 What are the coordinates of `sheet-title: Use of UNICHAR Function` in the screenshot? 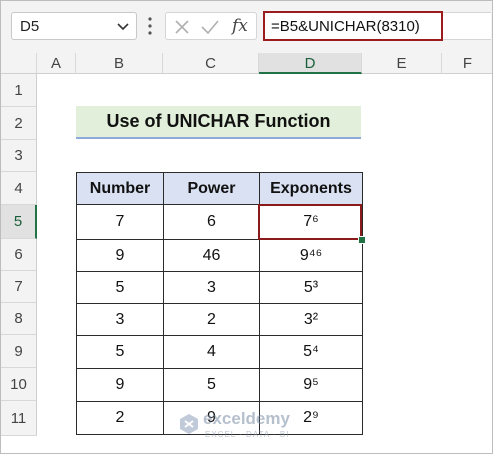 It's located at (218, 122).